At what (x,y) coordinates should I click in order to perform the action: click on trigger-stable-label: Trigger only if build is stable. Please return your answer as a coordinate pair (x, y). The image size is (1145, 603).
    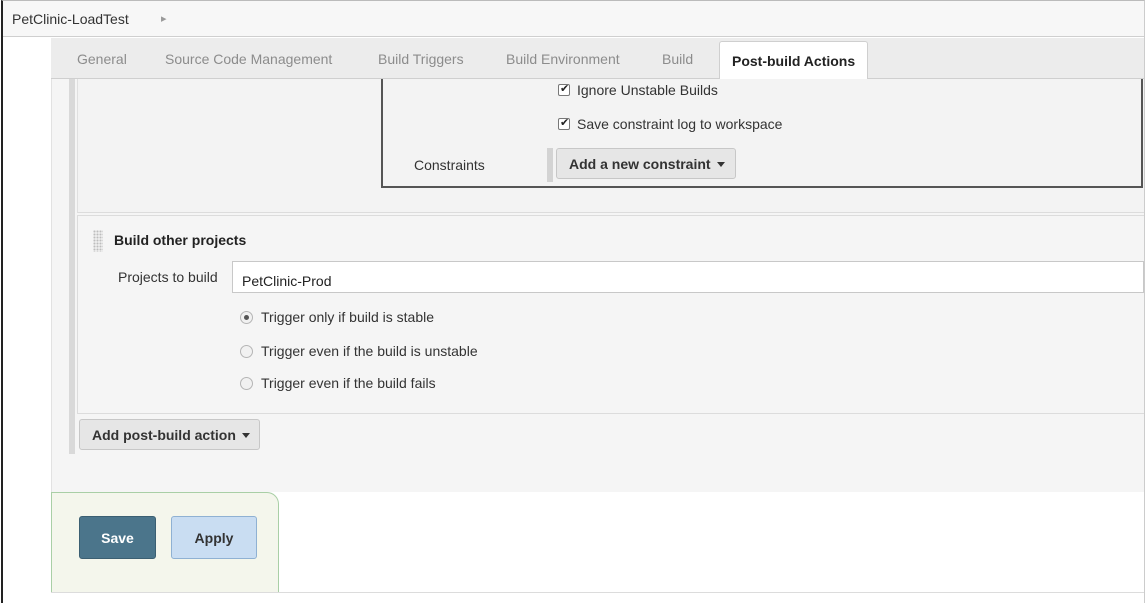
    Looking at the image, I should click on (348, 317).